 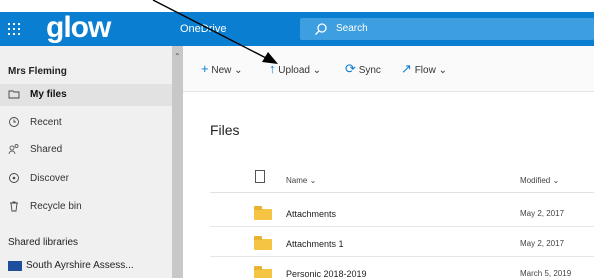 What do you see at coordinates (546, 273) in the screenshot?
I see `modified-date: March 5, 2019` at bounding box center [546, 273].